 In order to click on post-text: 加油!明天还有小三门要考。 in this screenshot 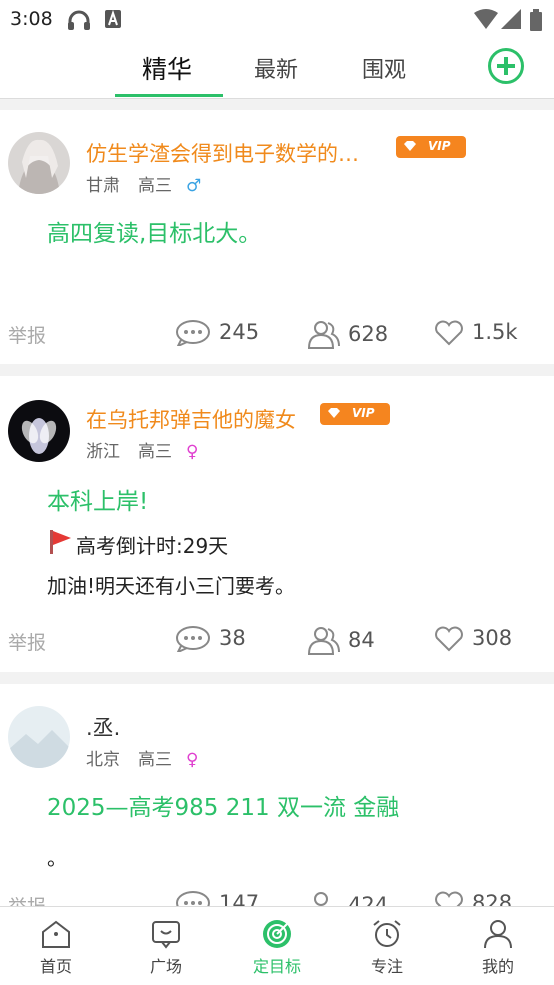, I will do `click(171, 586)`.